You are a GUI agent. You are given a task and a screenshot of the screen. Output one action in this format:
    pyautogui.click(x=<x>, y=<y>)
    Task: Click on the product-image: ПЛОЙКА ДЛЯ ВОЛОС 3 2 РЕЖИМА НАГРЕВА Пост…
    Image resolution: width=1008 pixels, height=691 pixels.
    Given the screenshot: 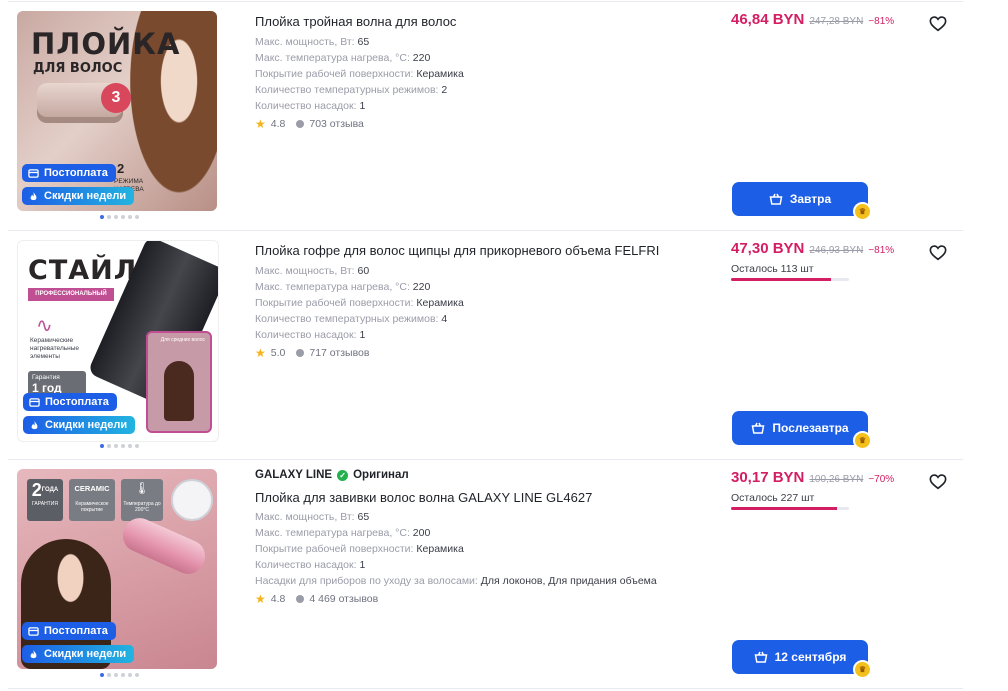 What is the action you would take?
    pyautogui.click(x=117, y=111)
    